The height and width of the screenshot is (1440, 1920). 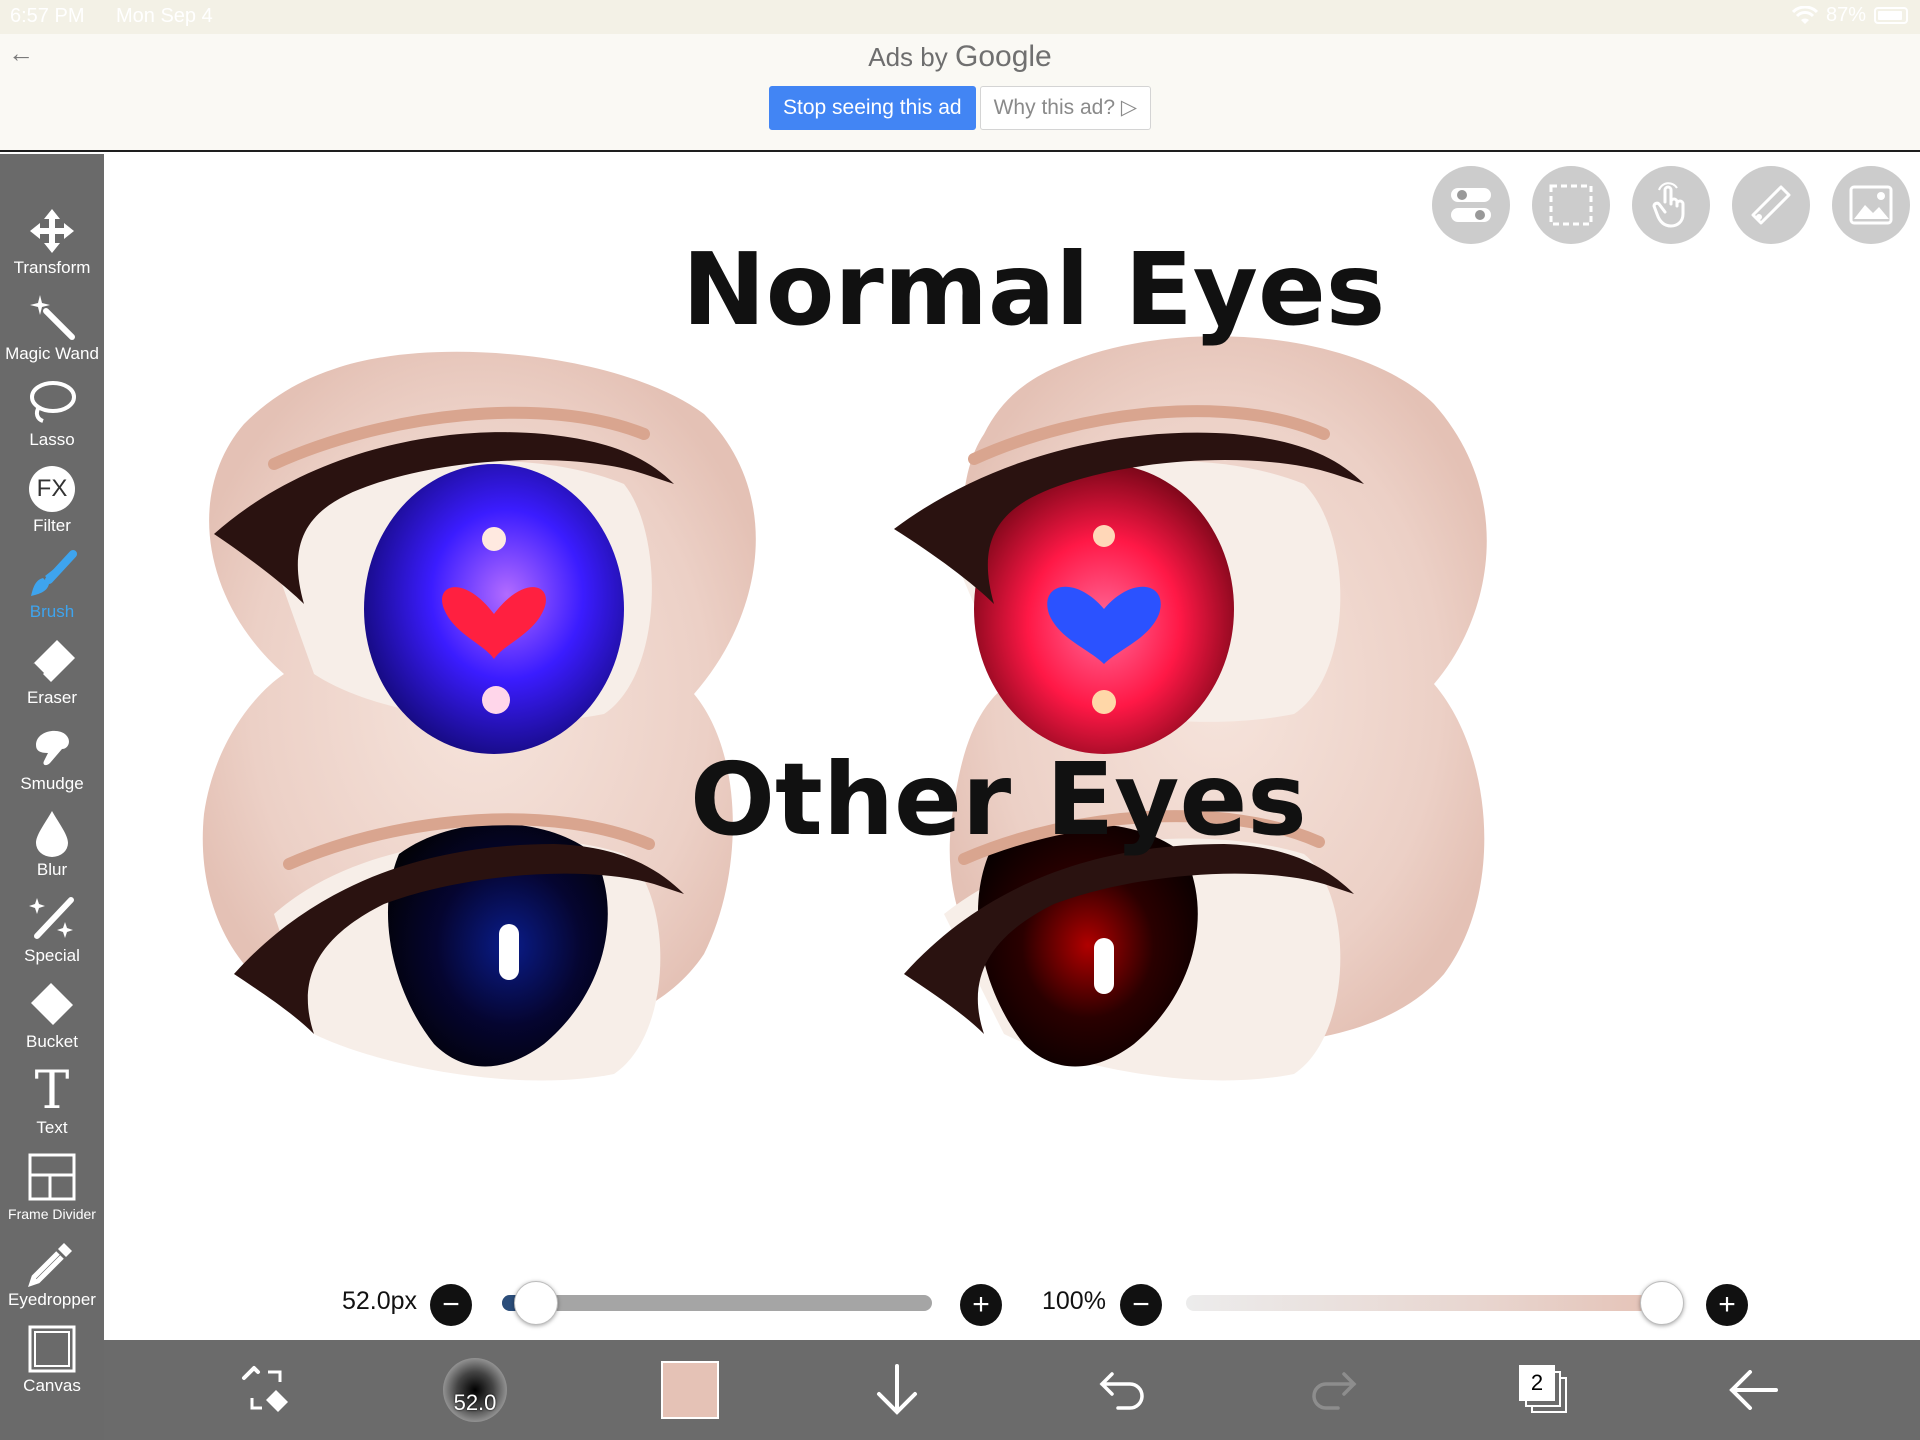 I want to click on plus-icon: +, so click(x=981, y=1304).